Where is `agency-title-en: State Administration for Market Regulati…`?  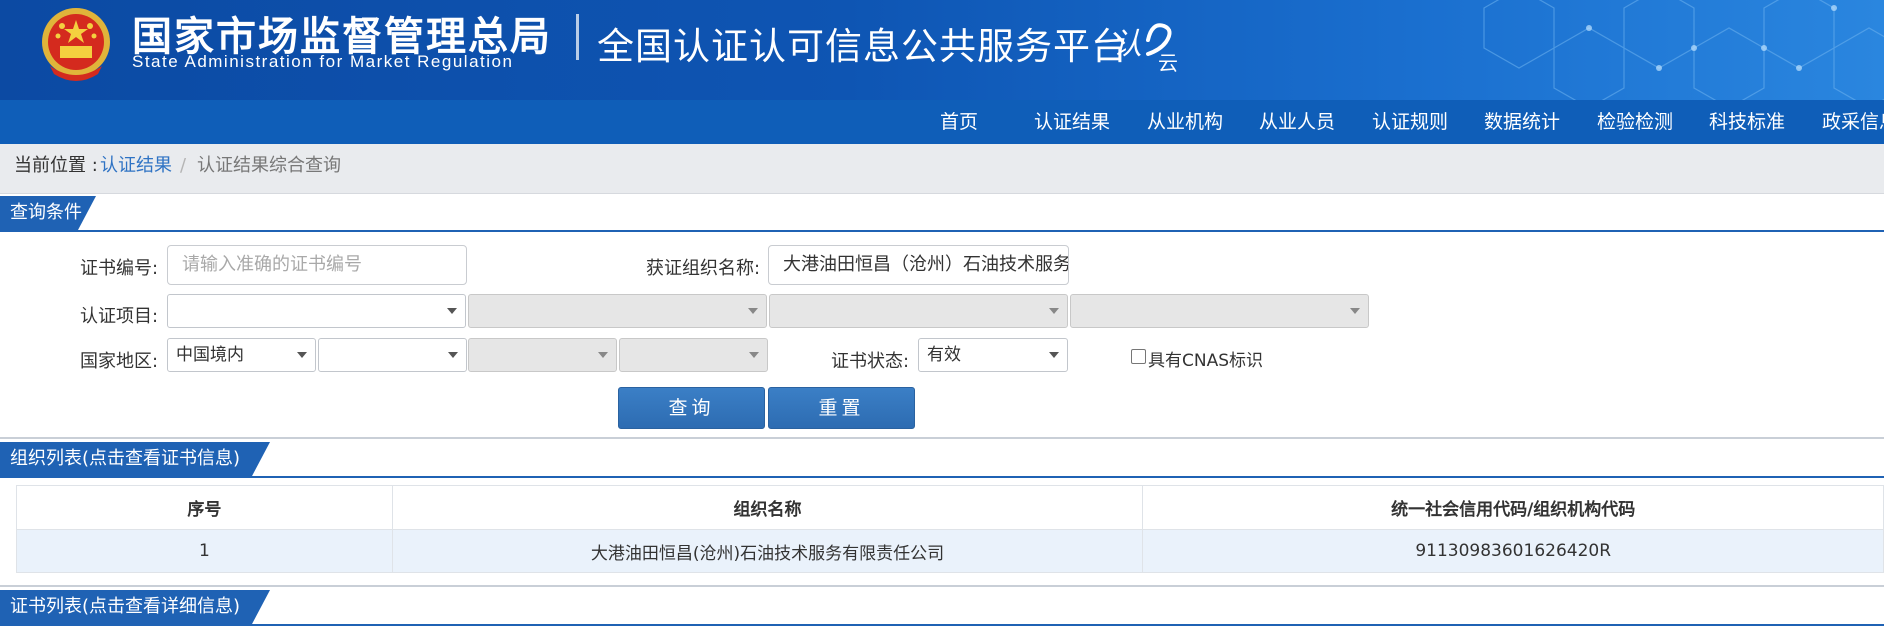 agency-title-en: State Administration for Market Regulati… is located at coordinates (323, 61).